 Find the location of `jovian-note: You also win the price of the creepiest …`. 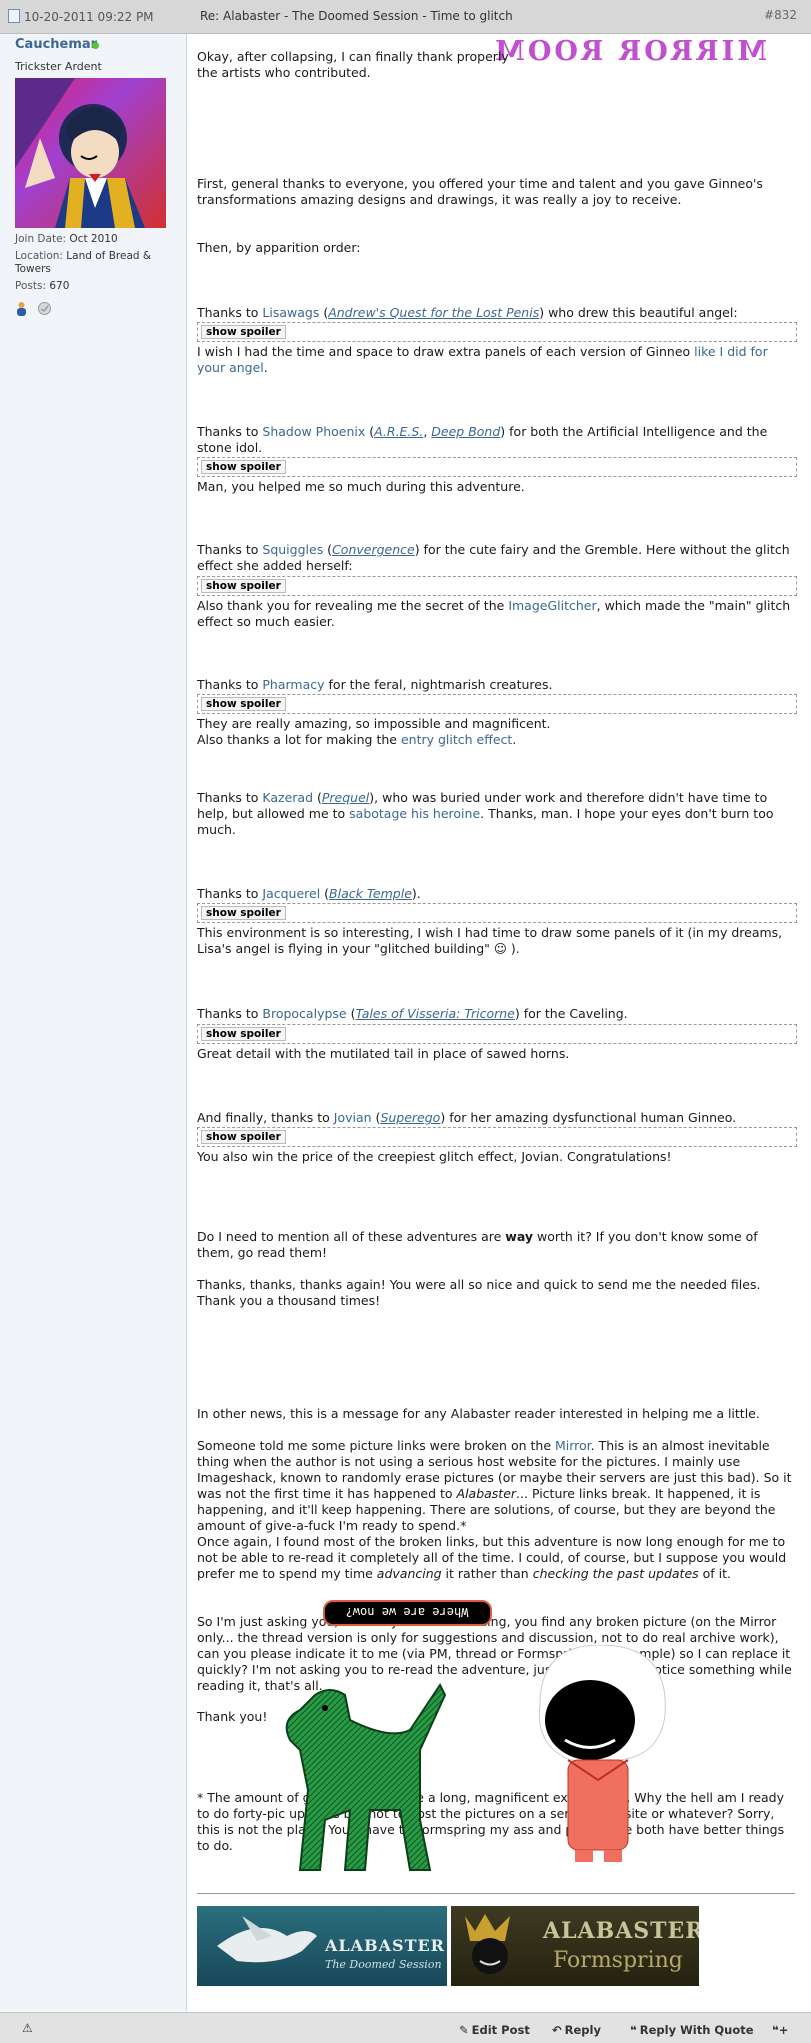

jovian-note: You also win the price of the creepiest … is located at coordinates (434, 1156).